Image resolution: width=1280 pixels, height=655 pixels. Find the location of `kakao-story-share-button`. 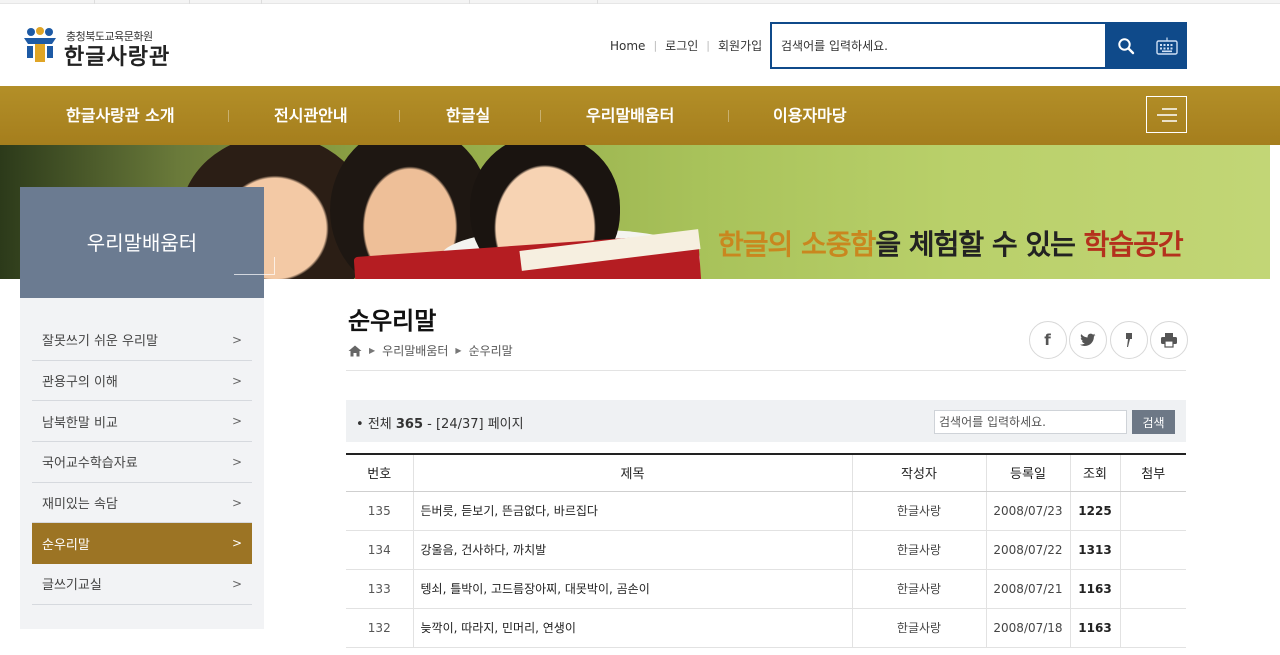

kakao-story-share-button is located at coordinates (1128, 340).